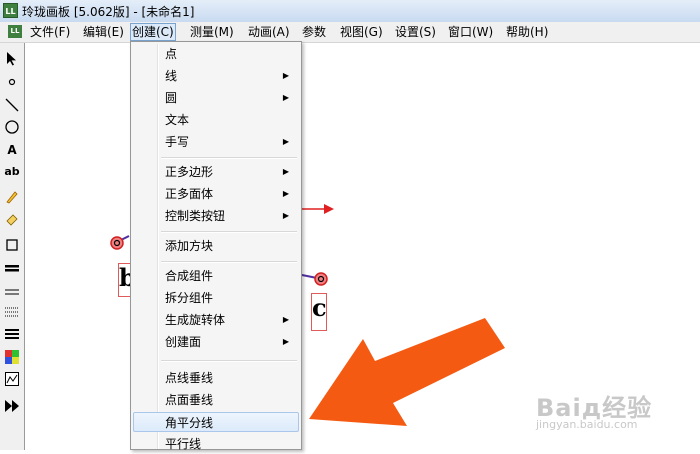 The image size is (700, 454). What do you see at coordinates (216, 76) in the screenshot?
I see `menu-item-line: 线 ▶` at bounding box center [216, 76].